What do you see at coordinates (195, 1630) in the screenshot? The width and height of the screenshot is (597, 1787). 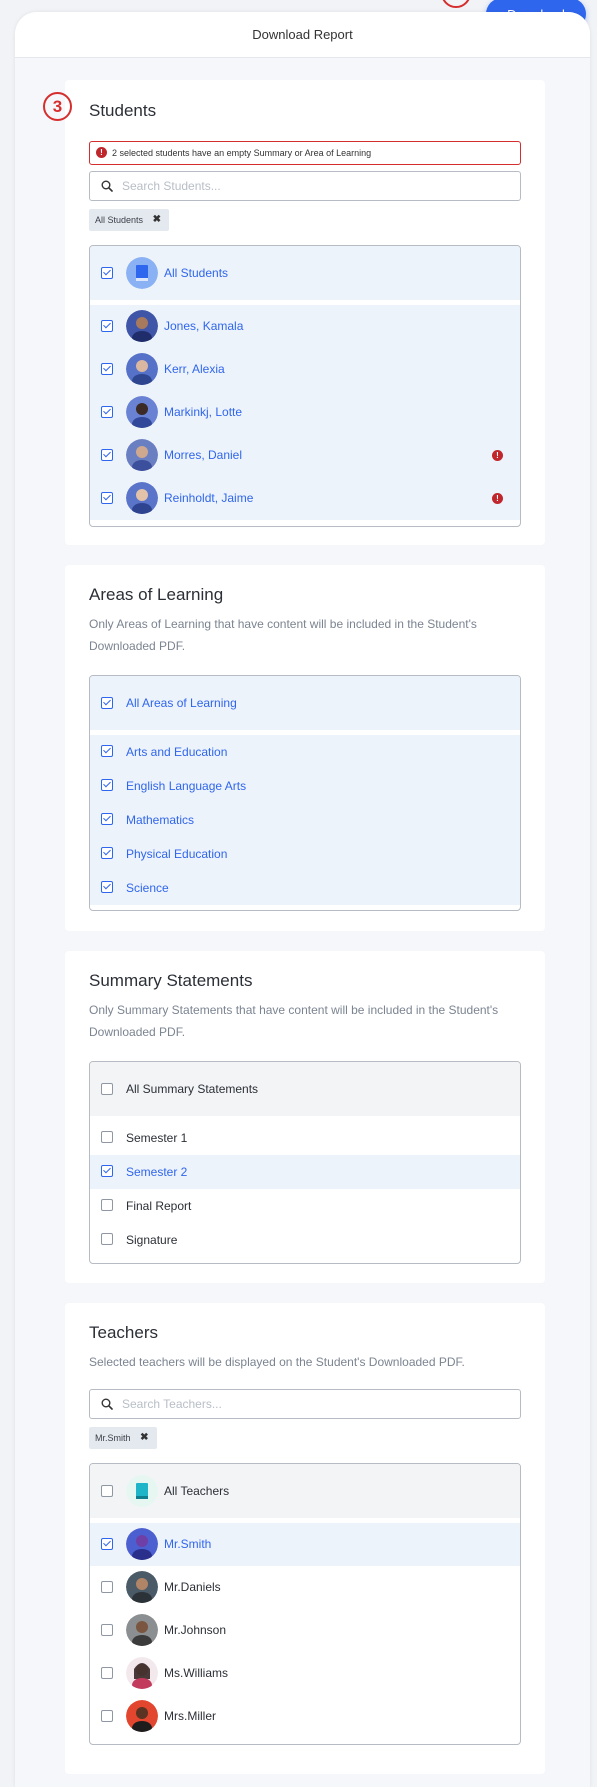 I see `teacher-name: Mr.Johnson` at bounding box center [195, 1630].